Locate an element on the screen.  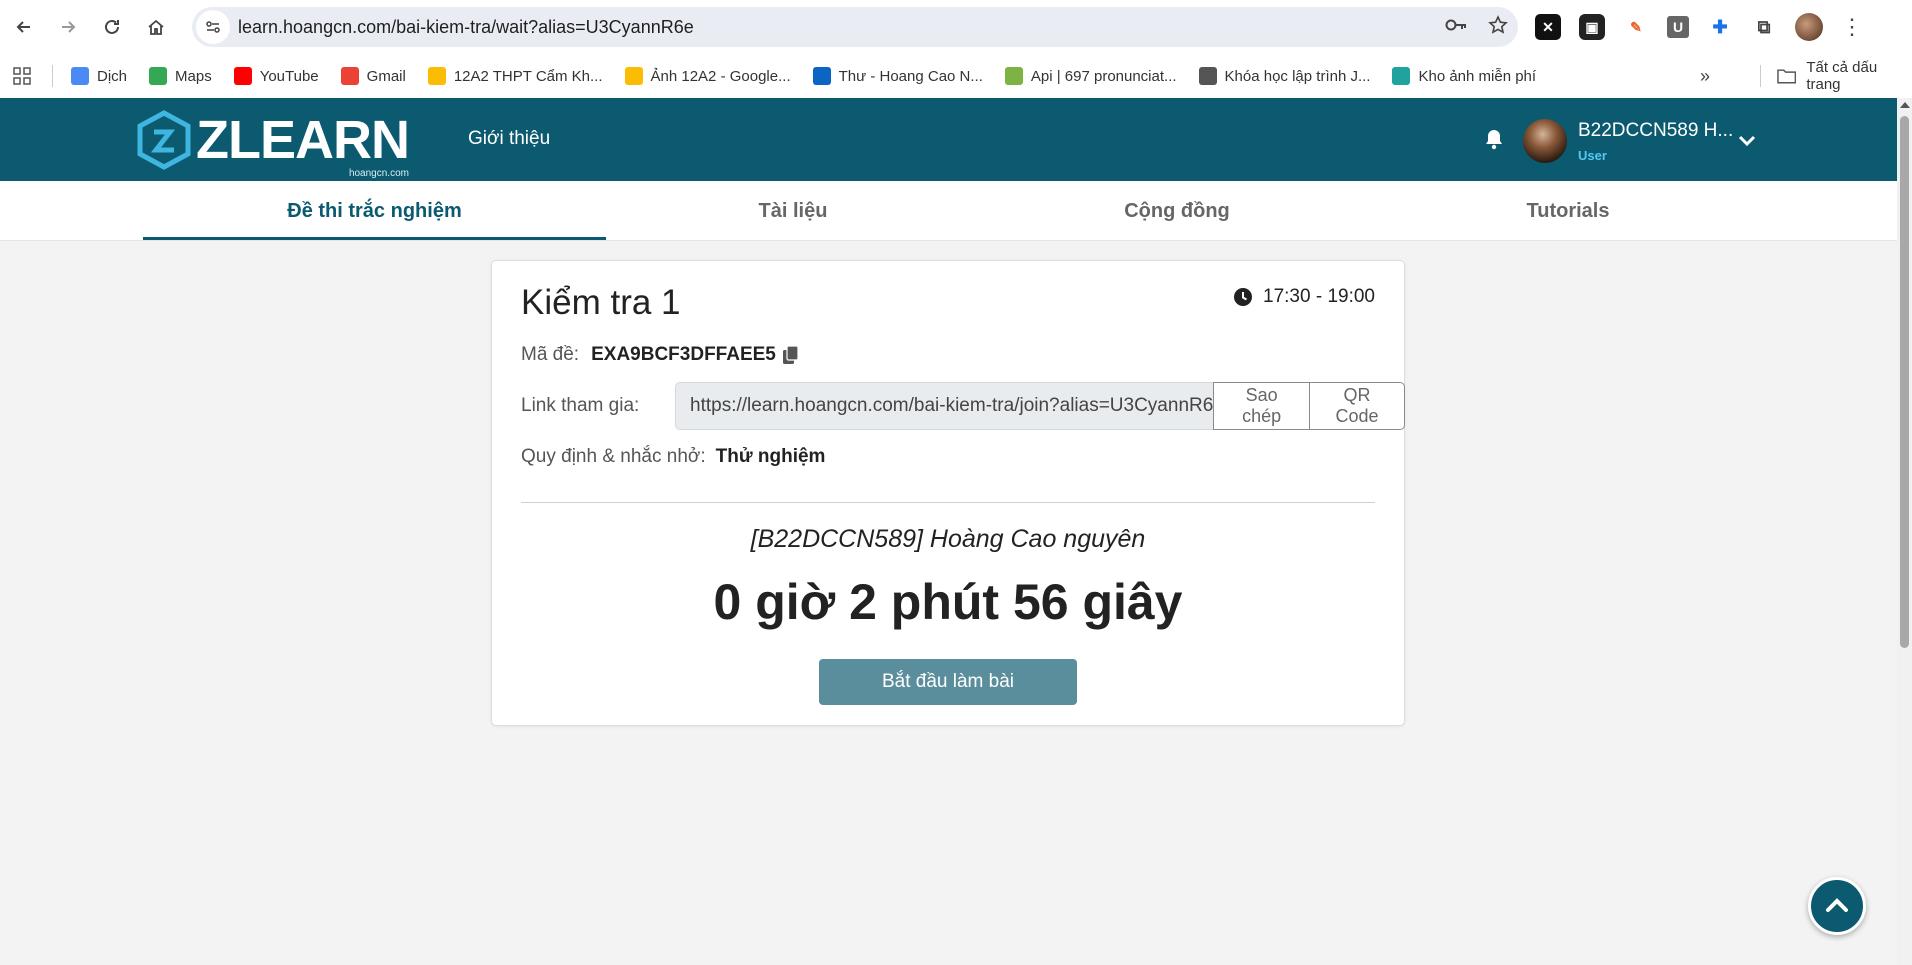
back-icon is located at coordinates (24, 27).